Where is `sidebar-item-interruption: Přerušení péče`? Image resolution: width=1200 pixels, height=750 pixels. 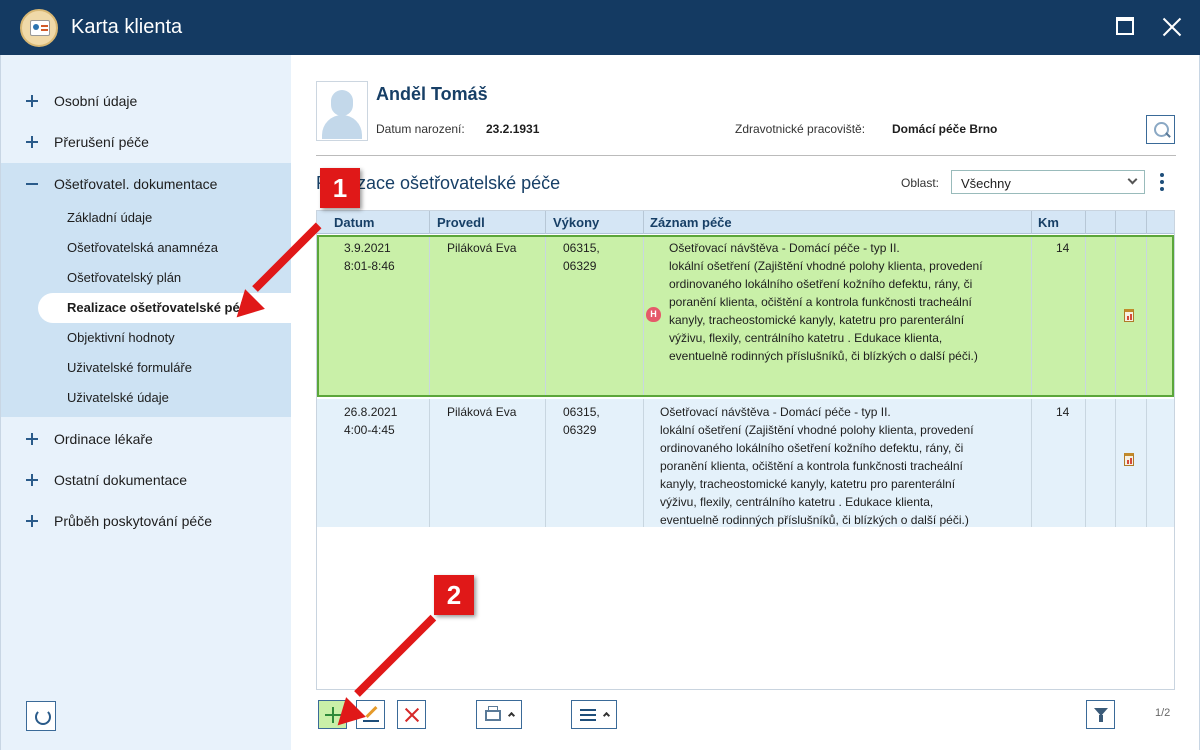
sidebar-item-interruption: Přerušení péče is located at coordinates (146, 141).